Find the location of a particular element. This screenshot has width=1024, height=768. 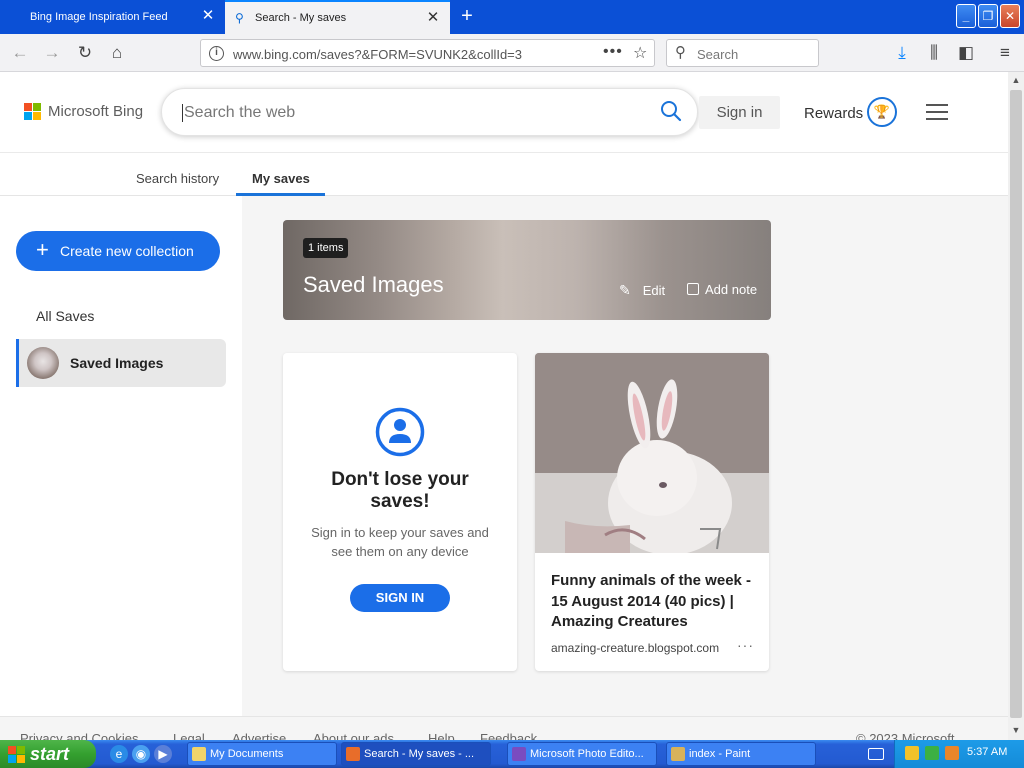

forward-arrow-icon: → is located at coordinates (52, 53).